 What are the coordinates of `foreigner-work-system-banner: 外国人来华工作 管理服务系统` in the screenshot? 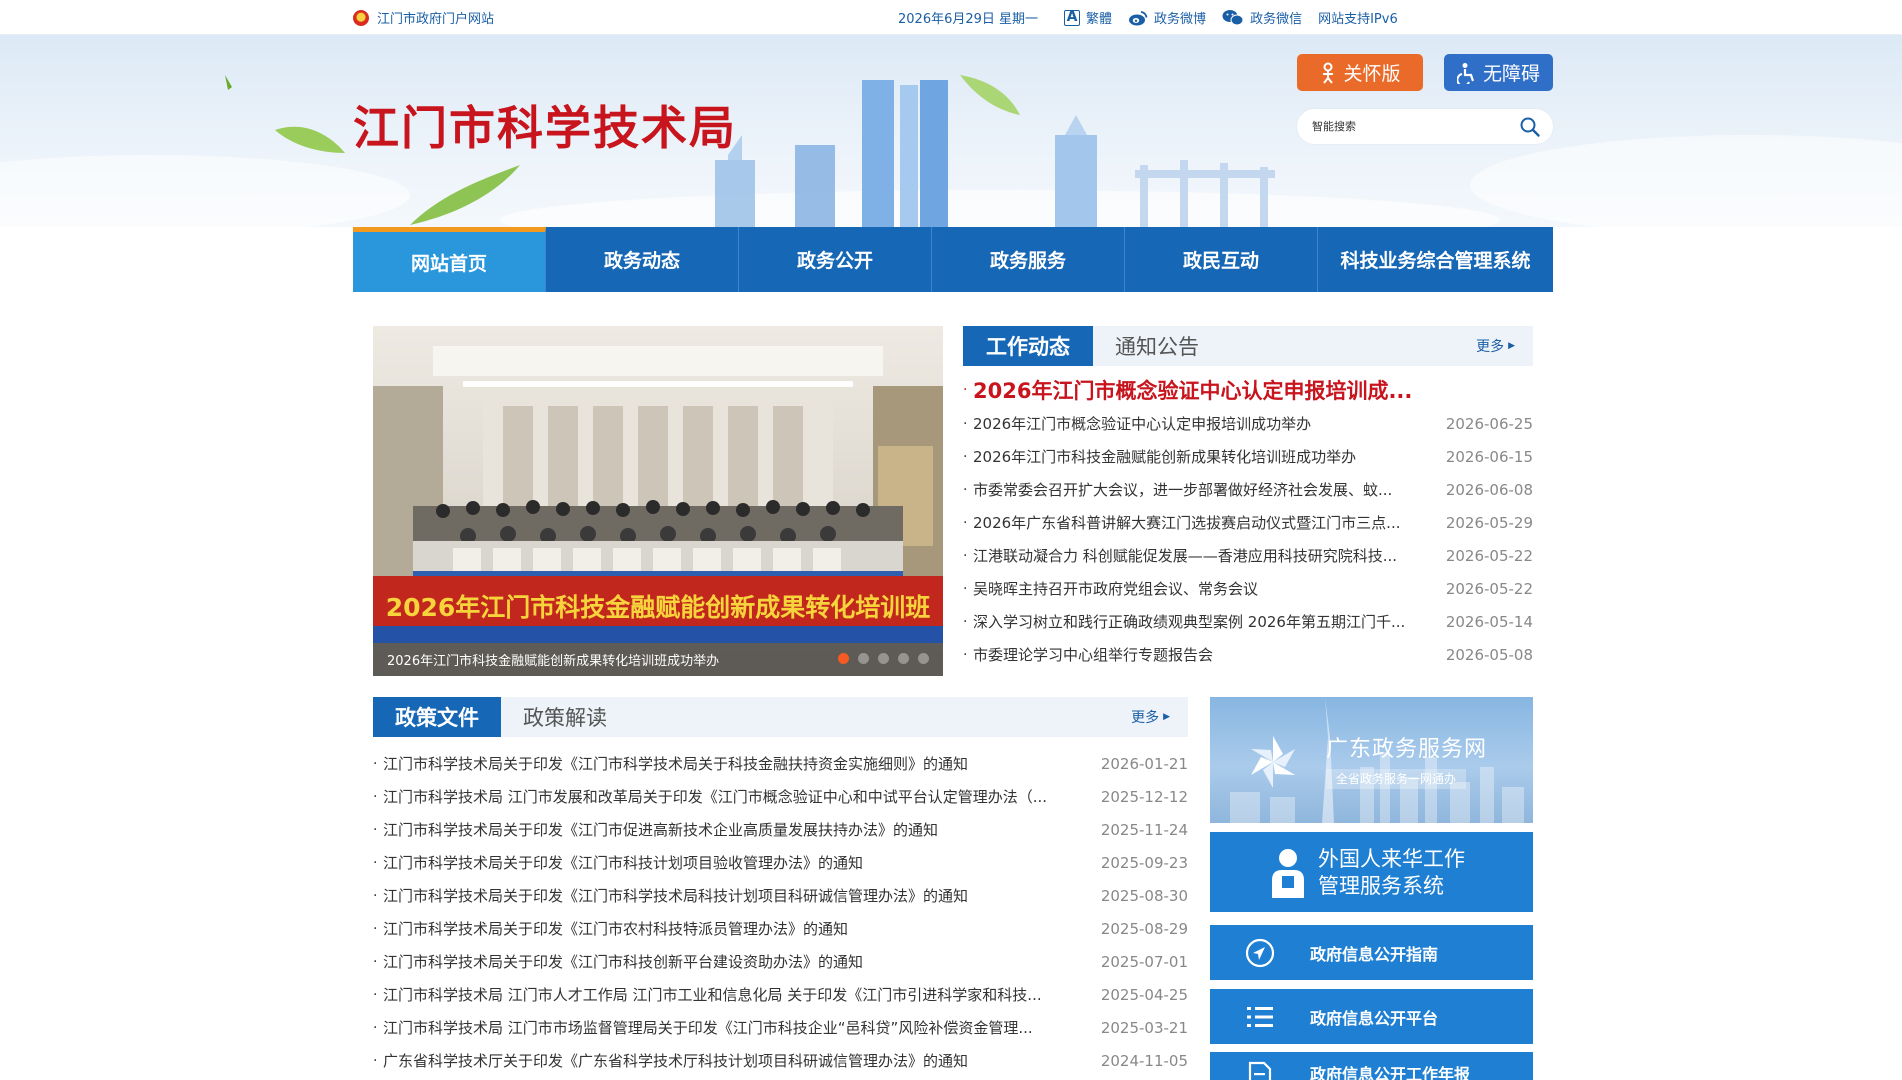 It's located at (1371, 872).